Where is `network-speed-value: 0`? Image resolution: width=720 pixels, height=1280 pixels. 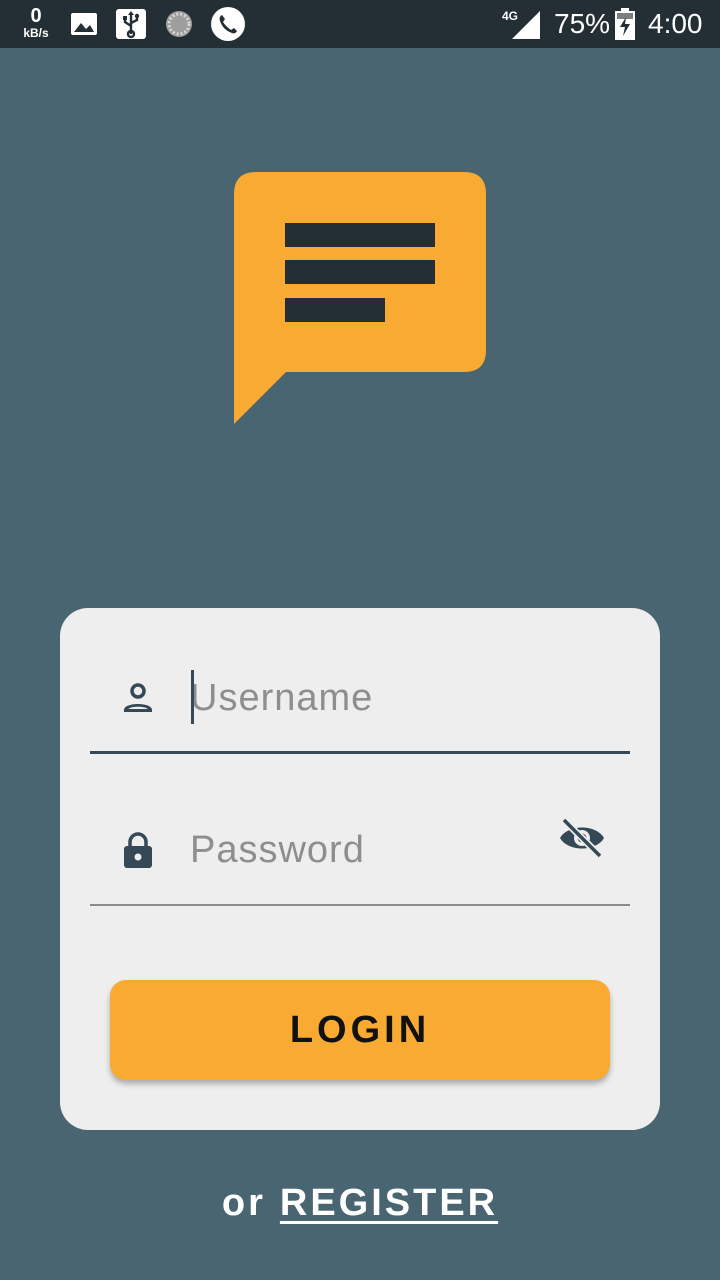 network-speed-value: 0 is located at coordinates (36, 16).